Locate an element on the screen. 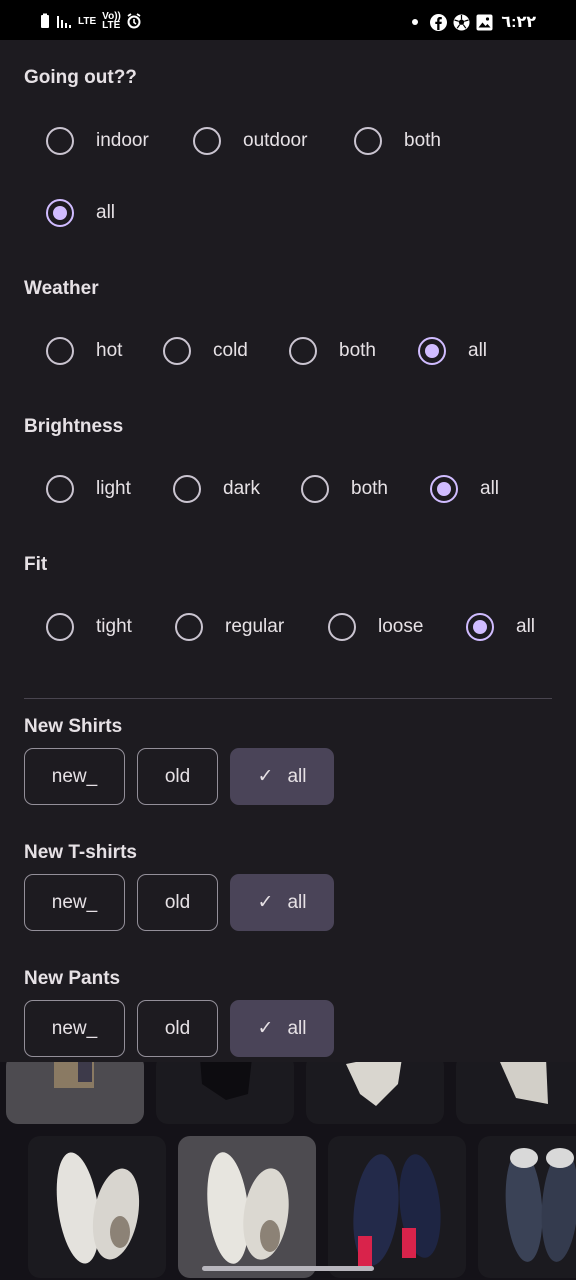 This screenshot has width=576, height=1280. radio-label: indoor is located at coordinates (122, 140).